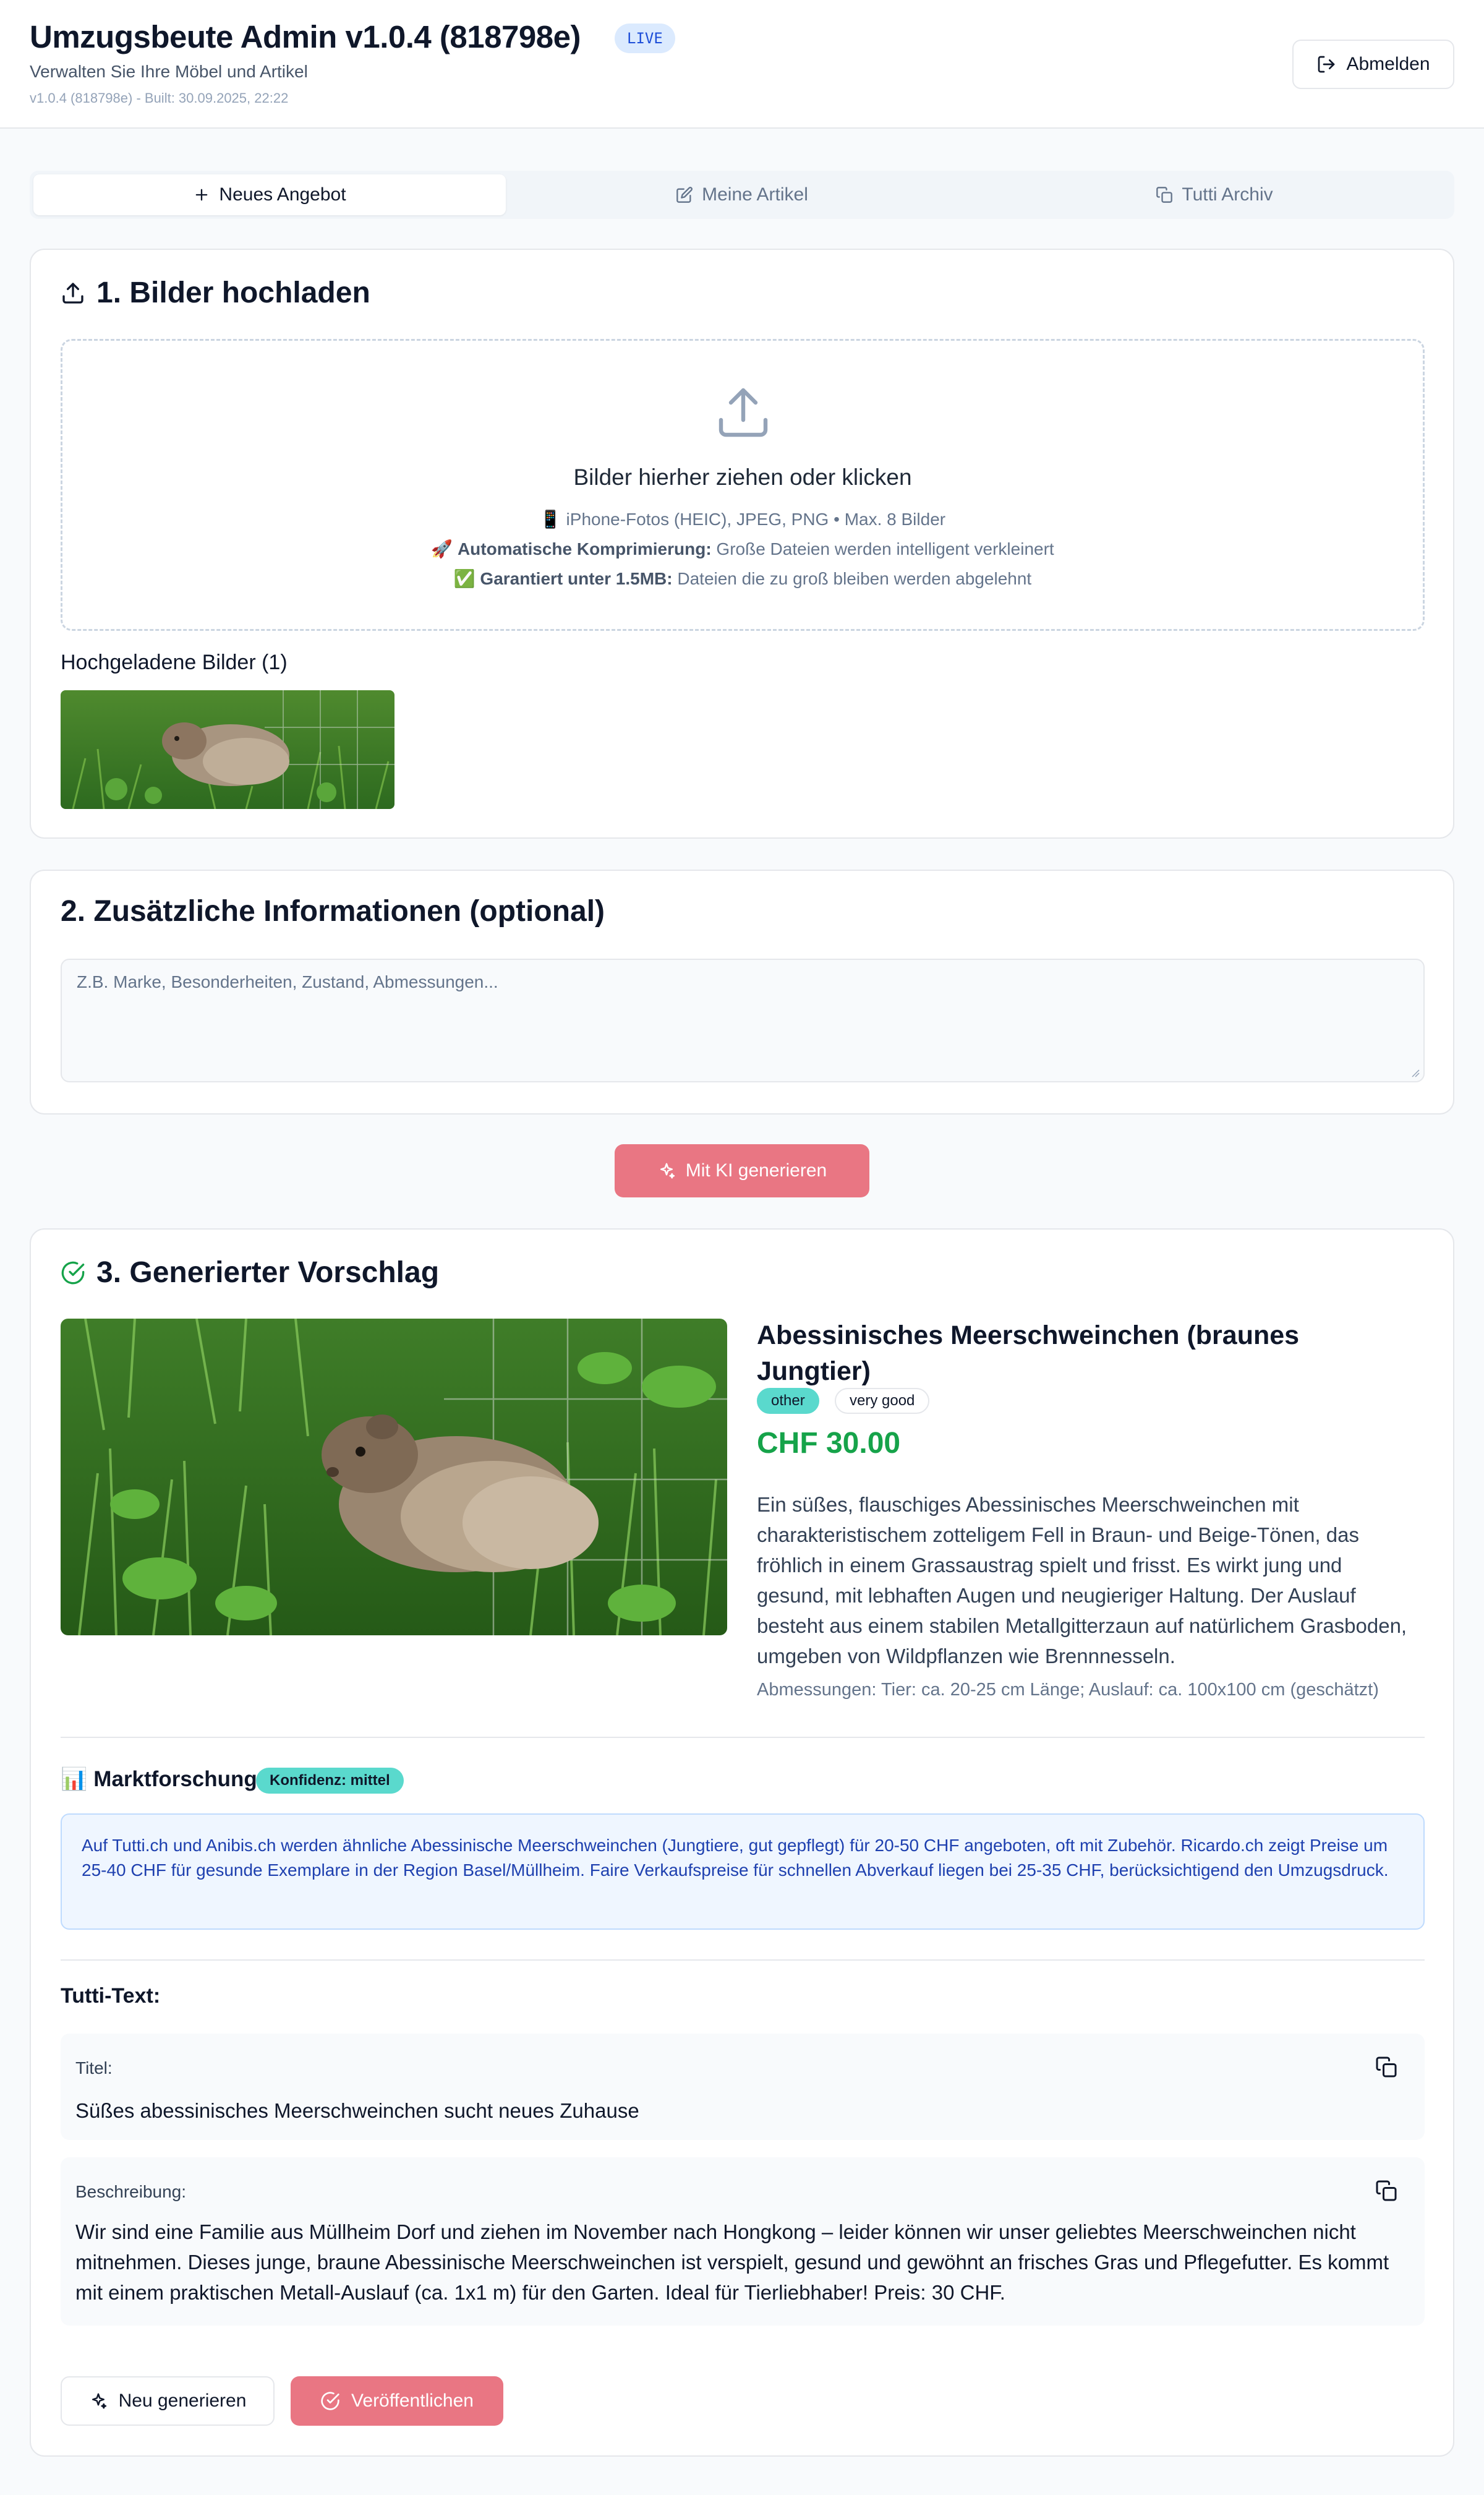  Describe the element at coordinates (330, 1781) in the screenshot. I see `confidence-badge: Konfidenz: mittel` at that location.